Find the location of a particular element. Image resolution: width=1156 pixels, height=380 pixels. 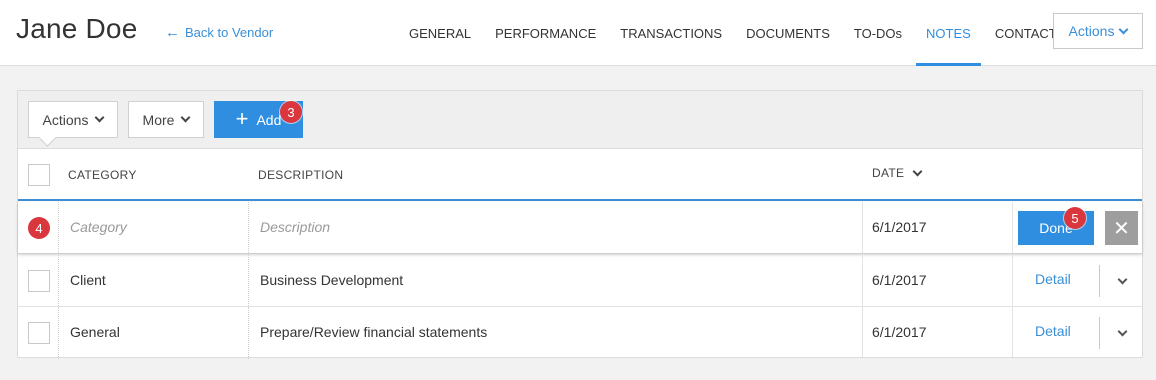

tab-notes: NOTES is located at coordinates (948, 33).